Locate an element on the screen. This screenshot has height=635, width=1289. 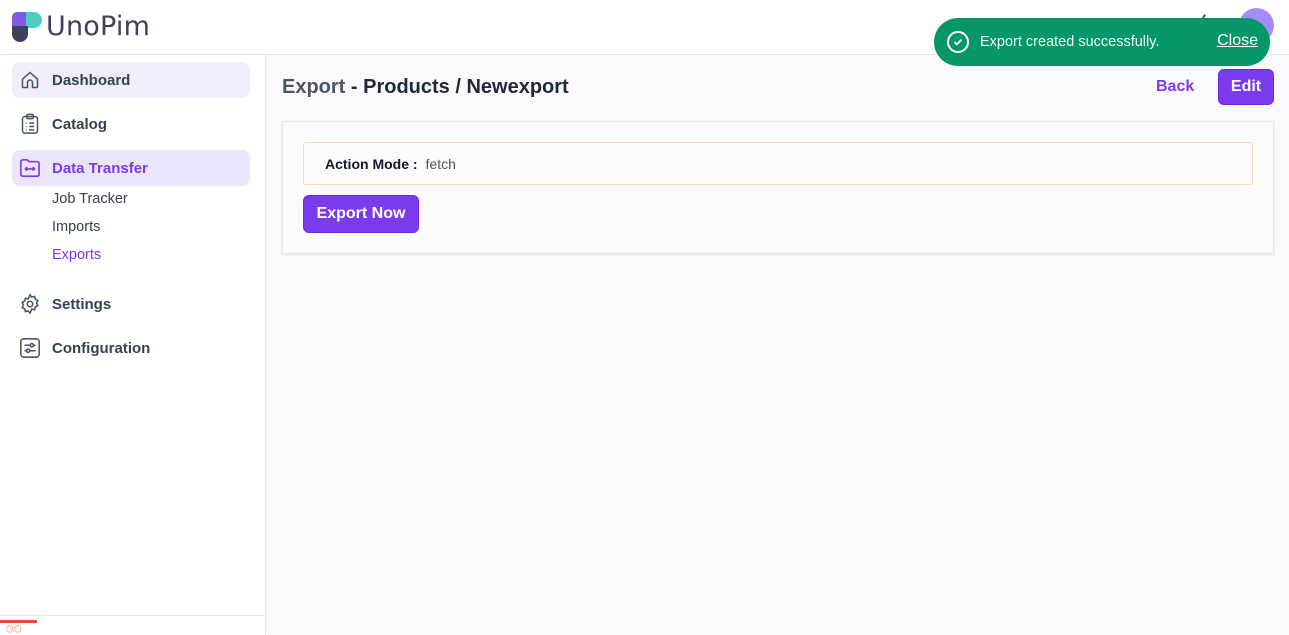
action-mode-info: Action Mode : fetch is located at coordinates (778, 163).